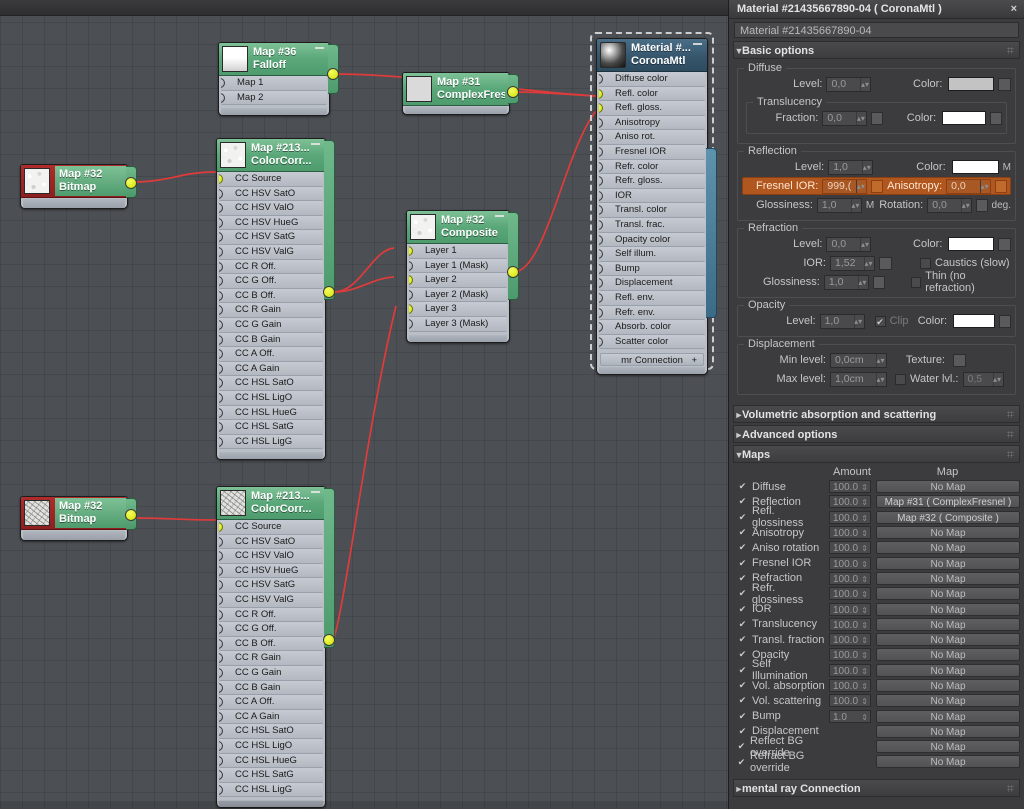 The height and width of the screenshot is (809, 1024). Describe the element at coordinates (271, 354) in the screenshot. I see `node-slot: CC A Off.` at that location.